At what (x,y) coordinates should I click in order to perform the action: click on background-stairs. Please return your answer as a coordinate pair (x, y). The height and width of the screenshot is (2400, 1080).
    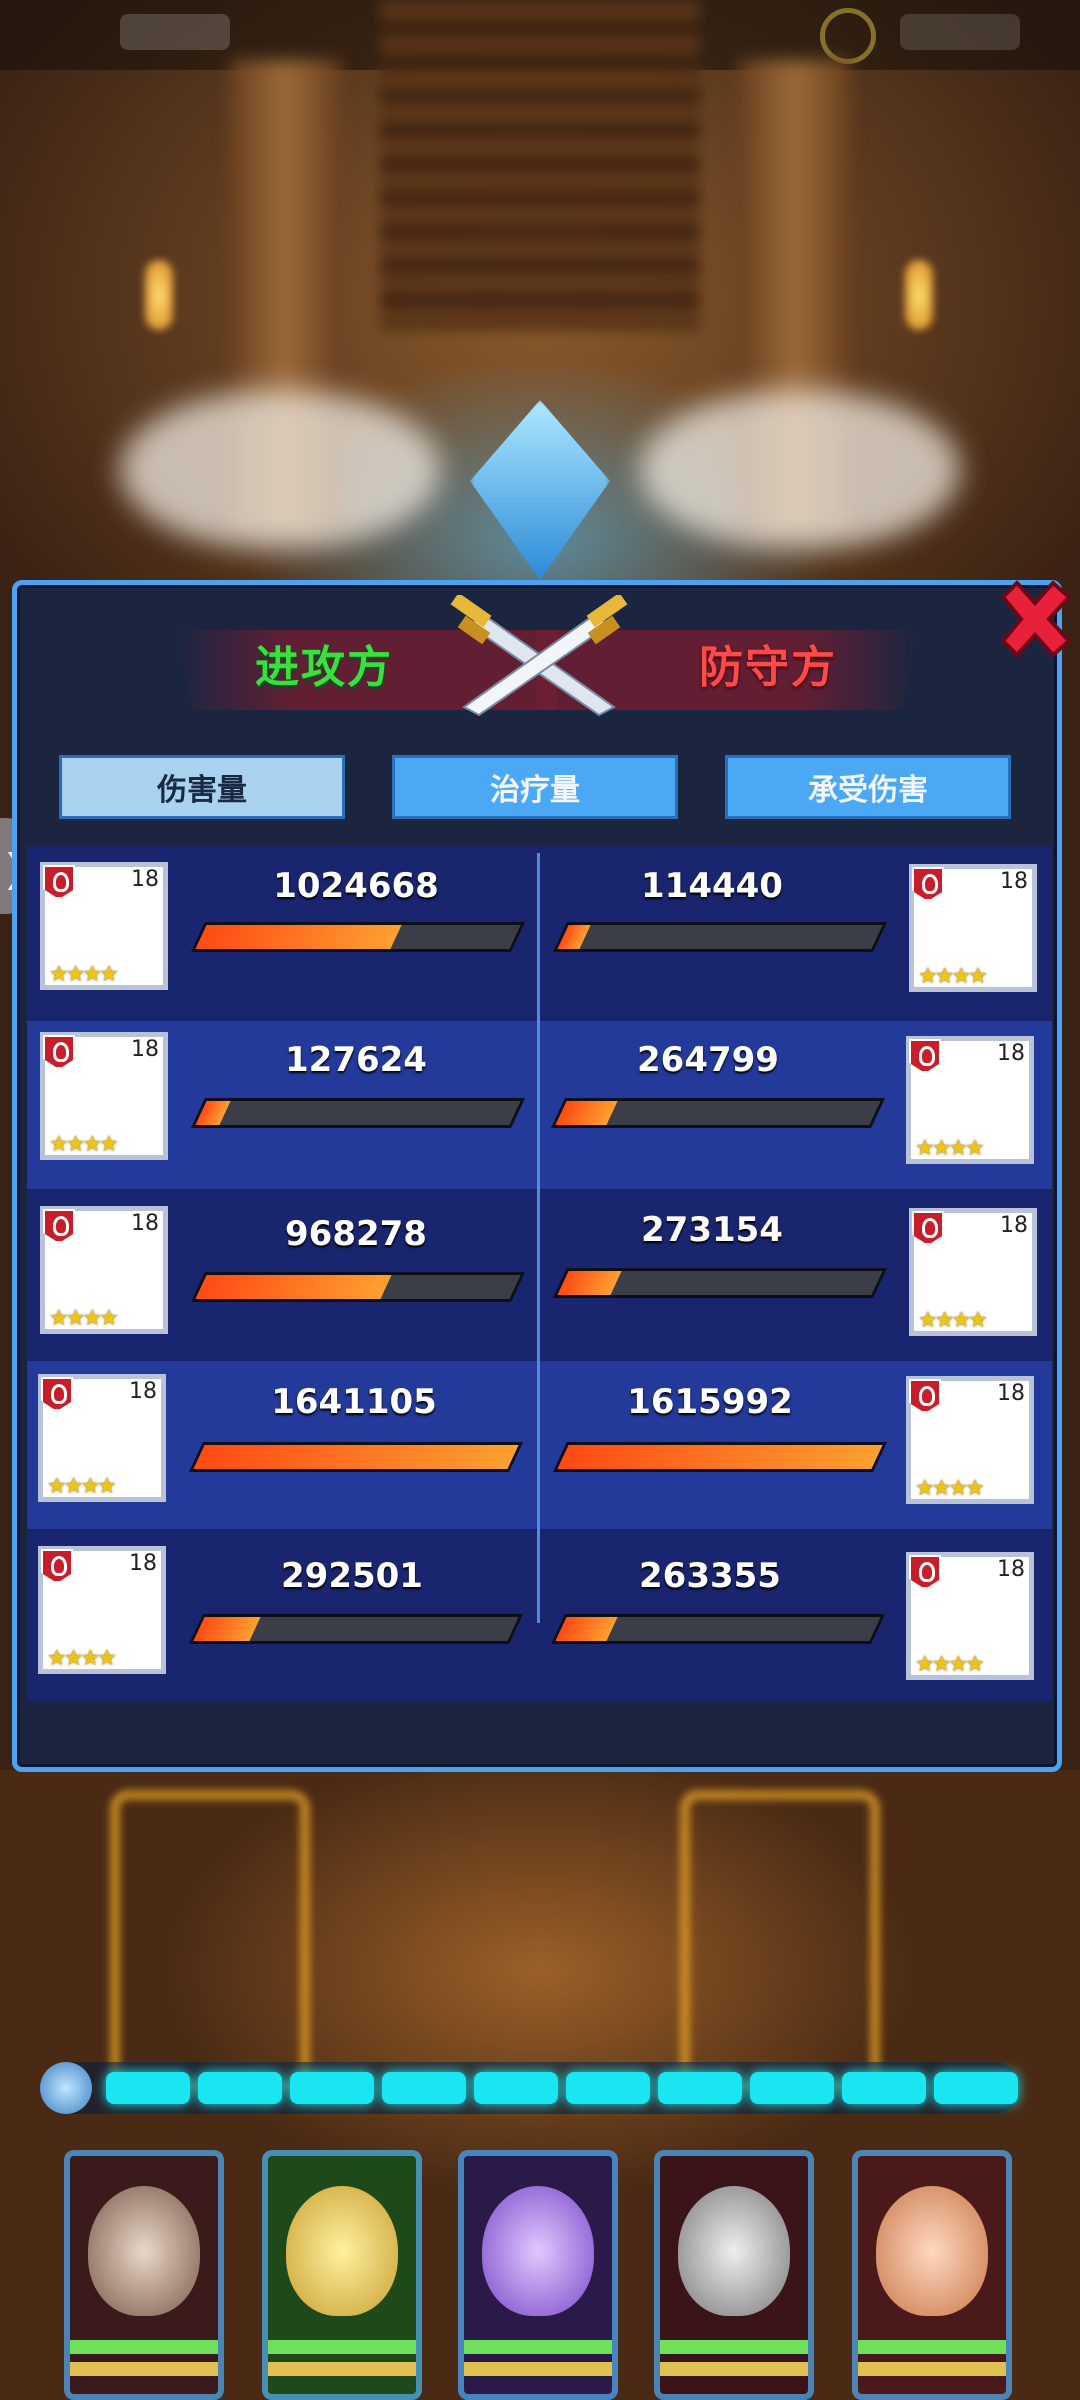
    Looking at the image, I should click on (540, 165).